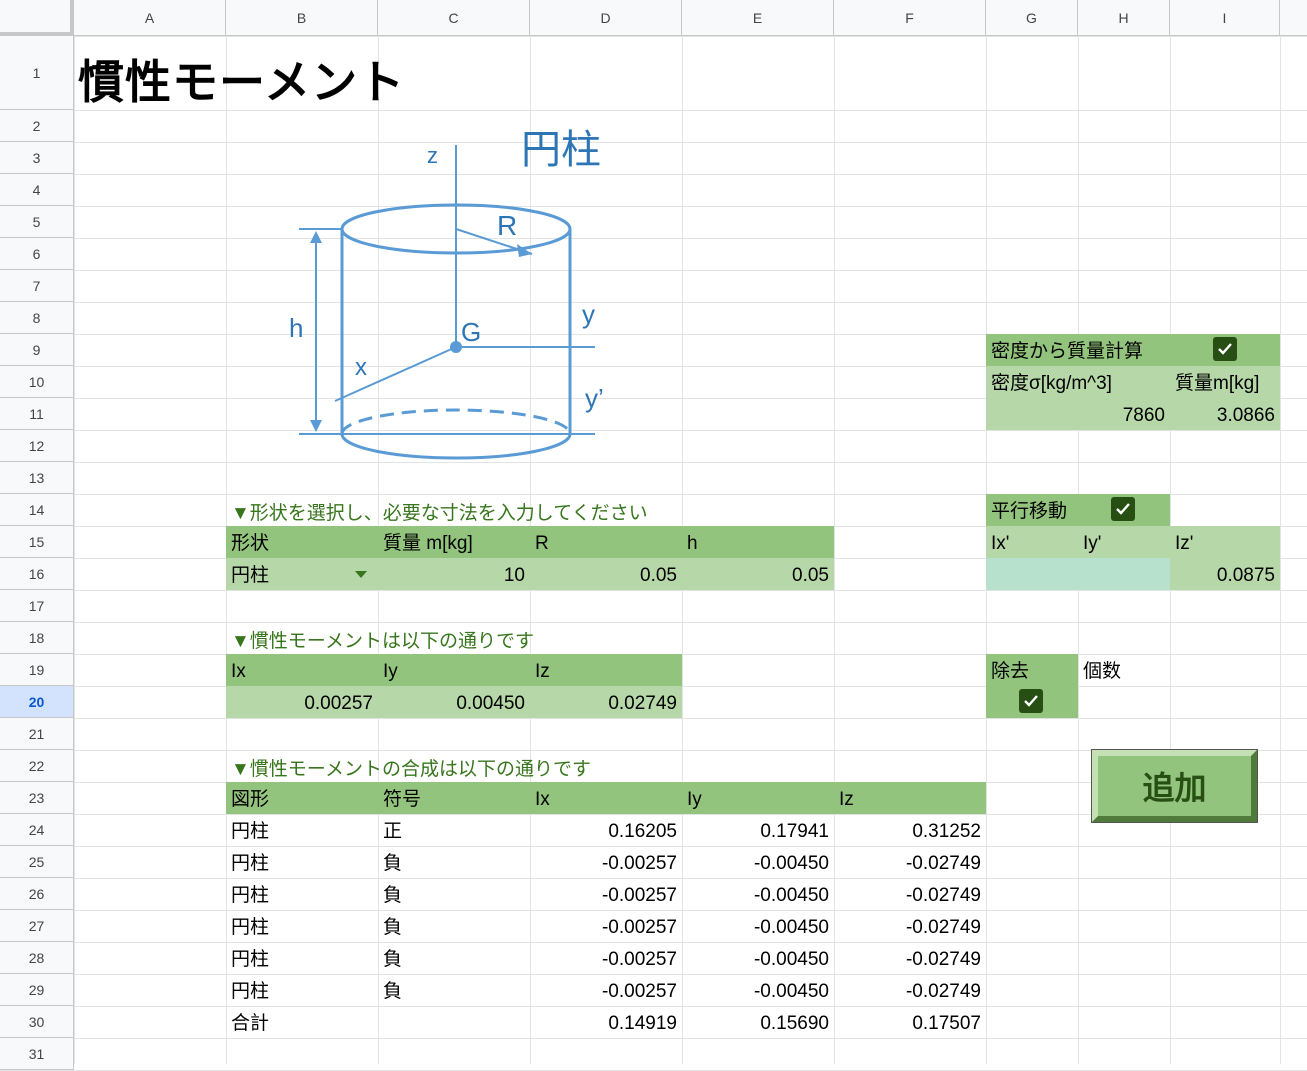 This screenshot has width=1307, height=1071. Describe the element at coordinates (454, 1022) in the screenshot. I see `composite-cell-sign` at that location.